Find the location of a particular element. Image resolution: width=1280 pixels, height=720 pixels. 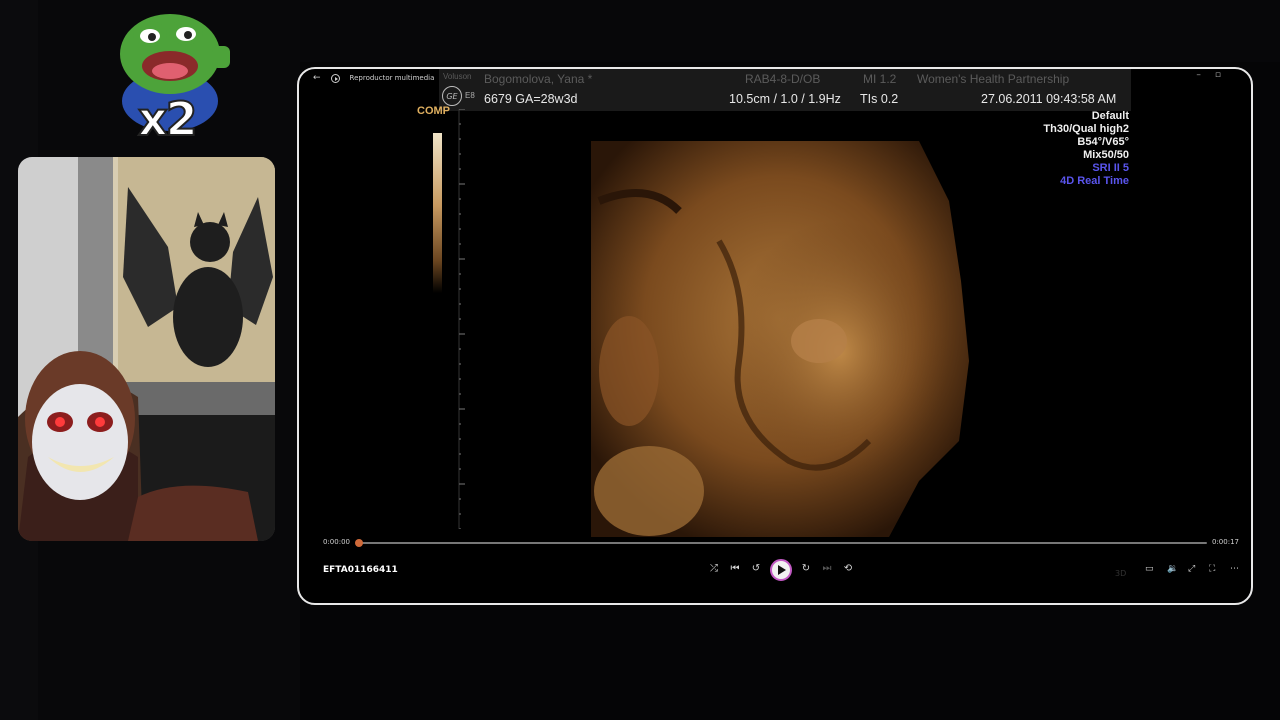

back-arrow-icon: ← is located at coordinates (317, 78).